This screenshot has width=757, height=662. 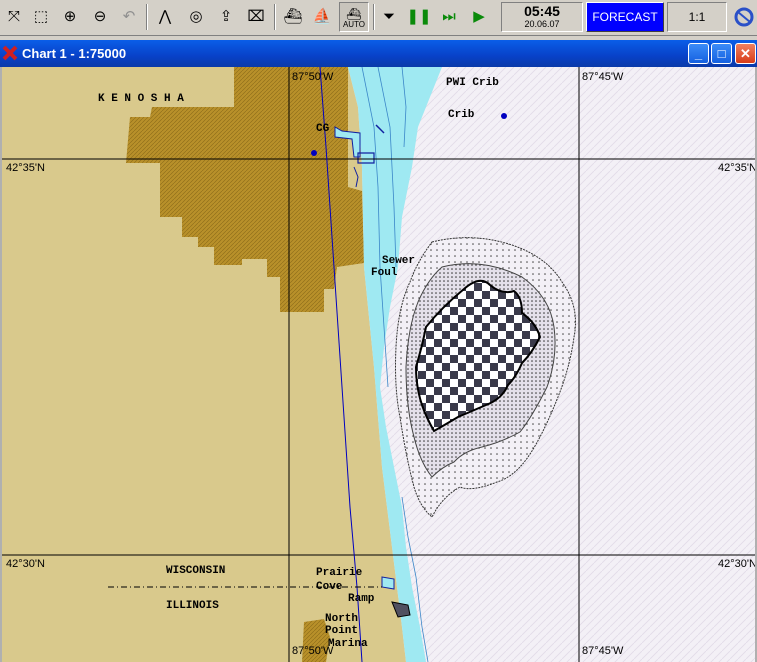 I want to click on clock-display: 05:45 20.06.07, so click(x=542, y=17).